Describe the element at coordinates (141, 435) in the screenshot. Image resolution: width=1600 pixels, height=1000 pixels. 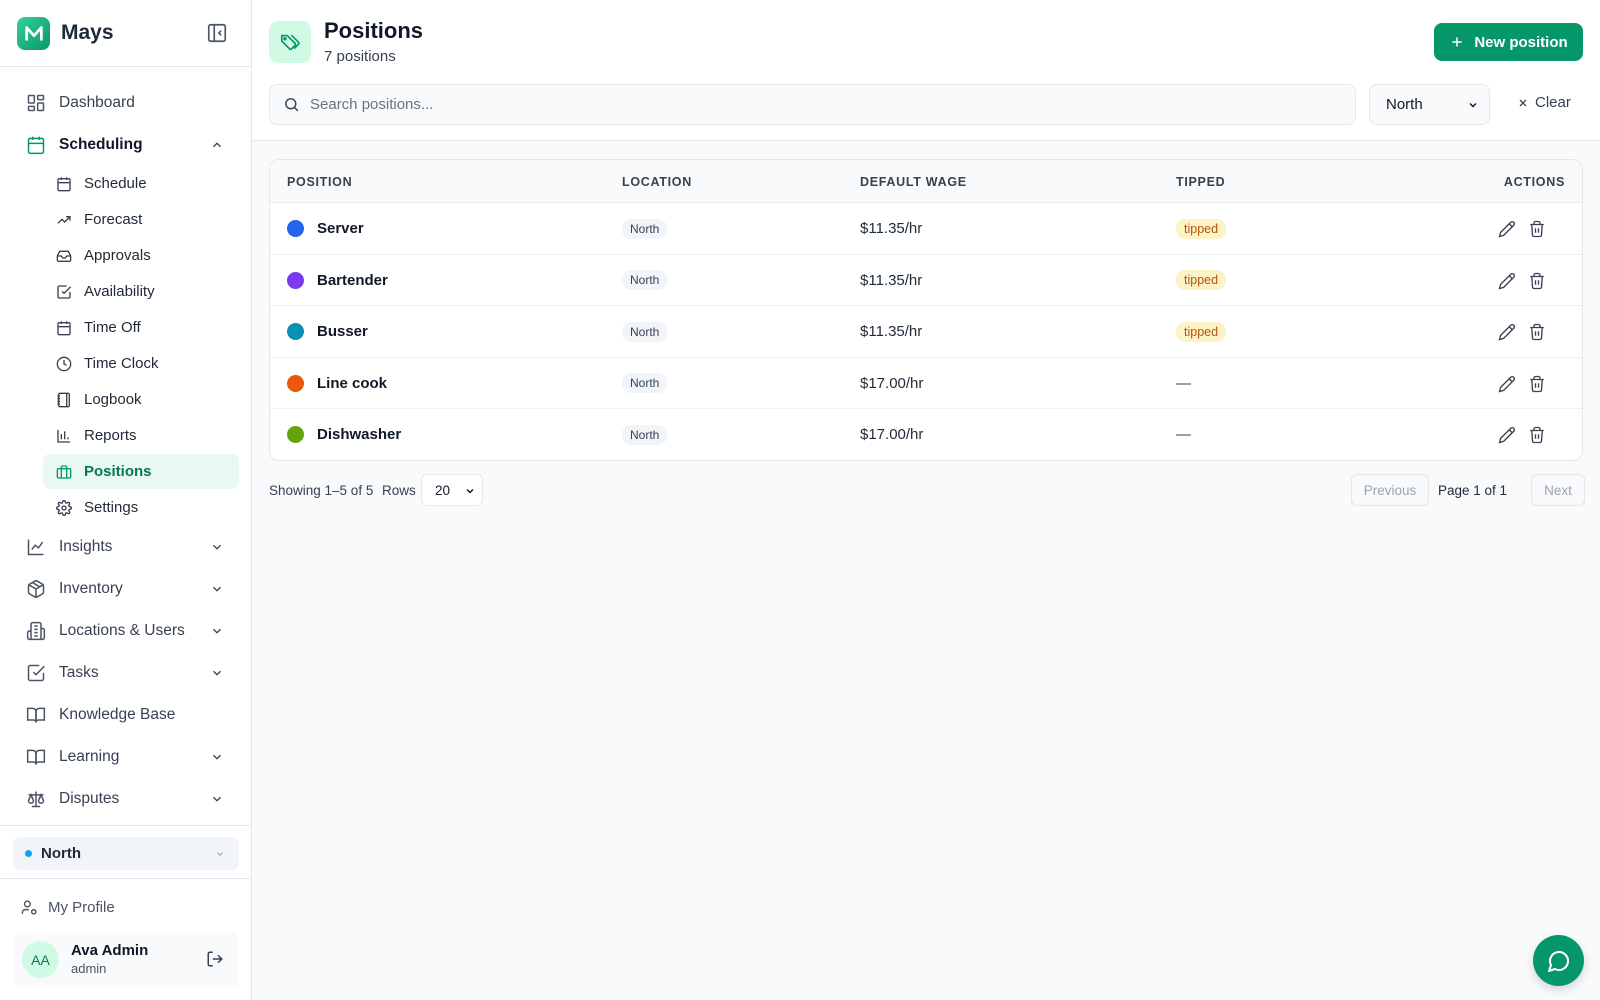
I see `sidebar-item-reports: Reports` at that location.